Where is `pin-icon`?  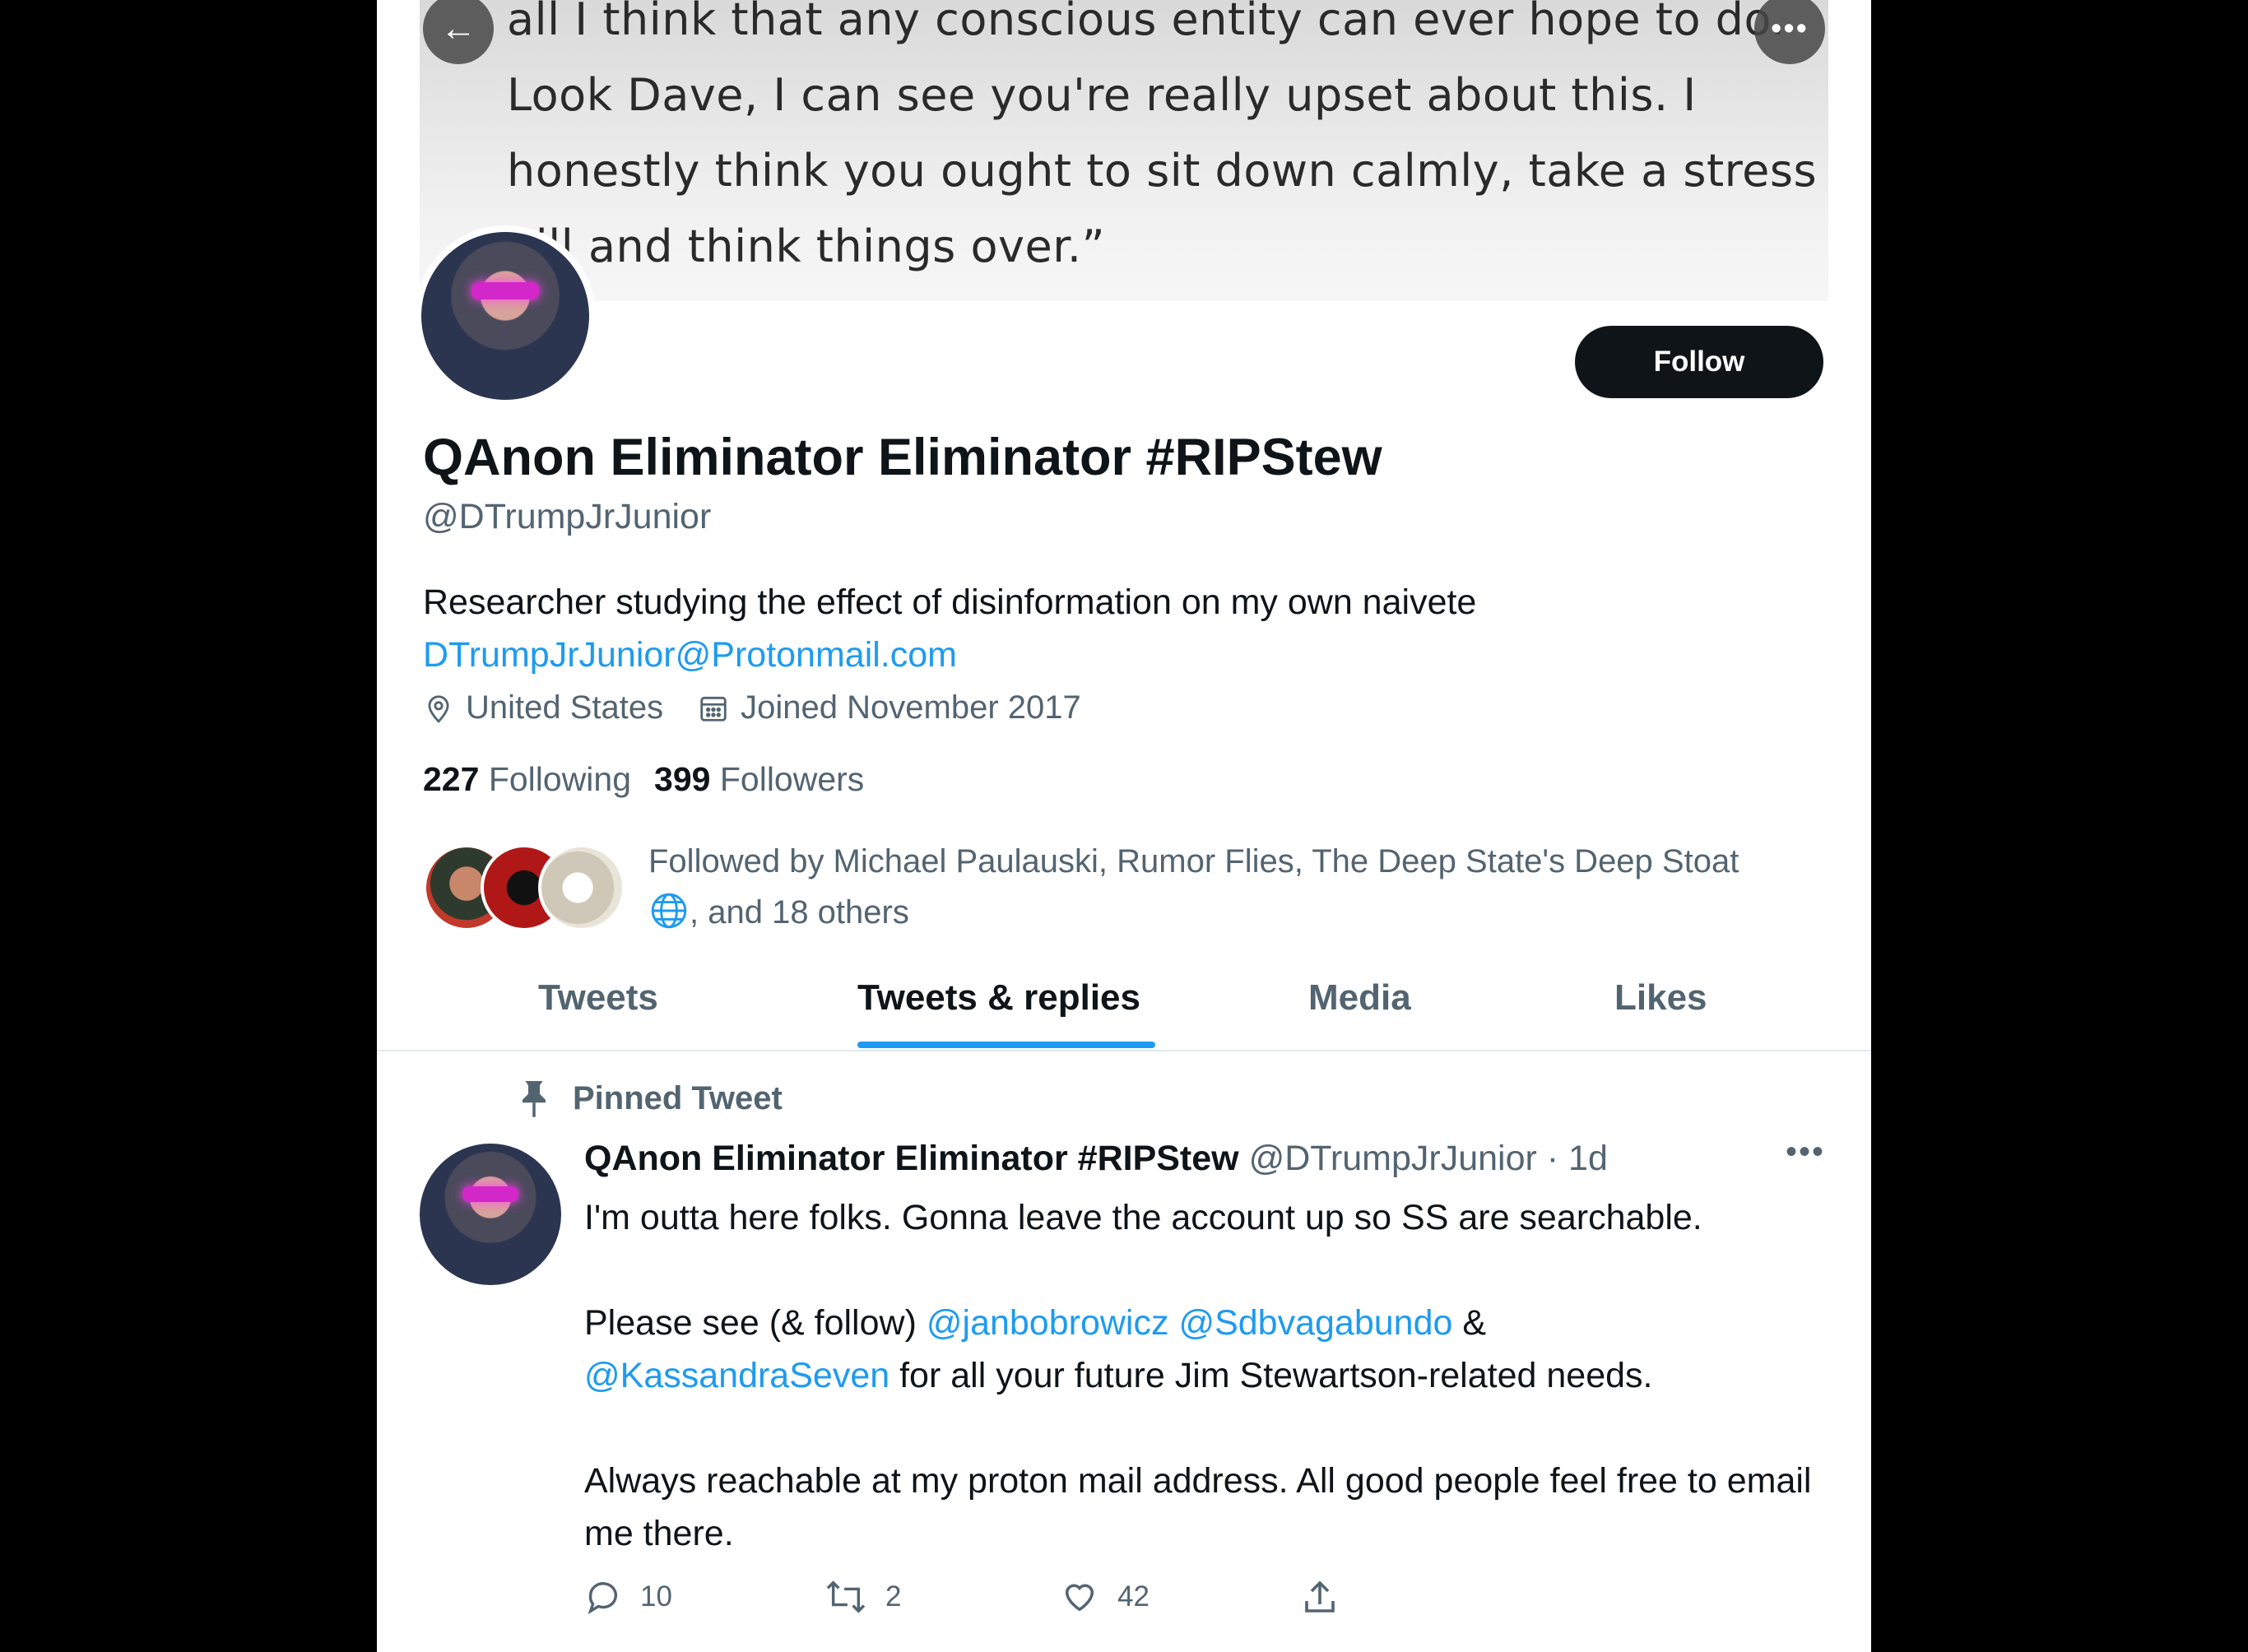 pin-icon is located at coordinates (534, 1099).